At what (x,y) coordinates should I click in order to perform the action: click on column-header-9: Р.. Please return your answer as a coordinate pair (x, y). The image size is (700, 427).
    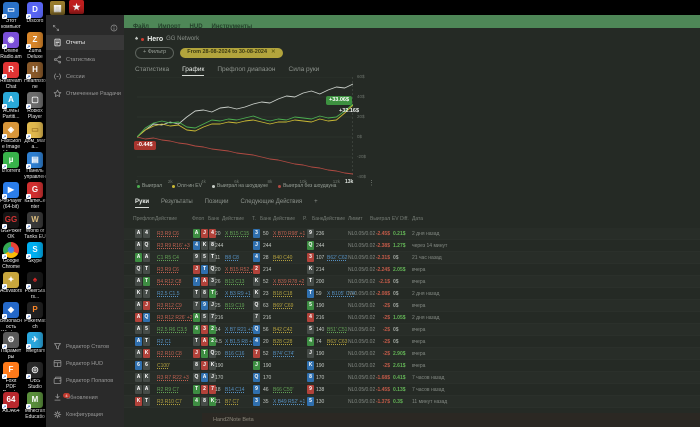
    Looking at the image, I should click on (305, 219).